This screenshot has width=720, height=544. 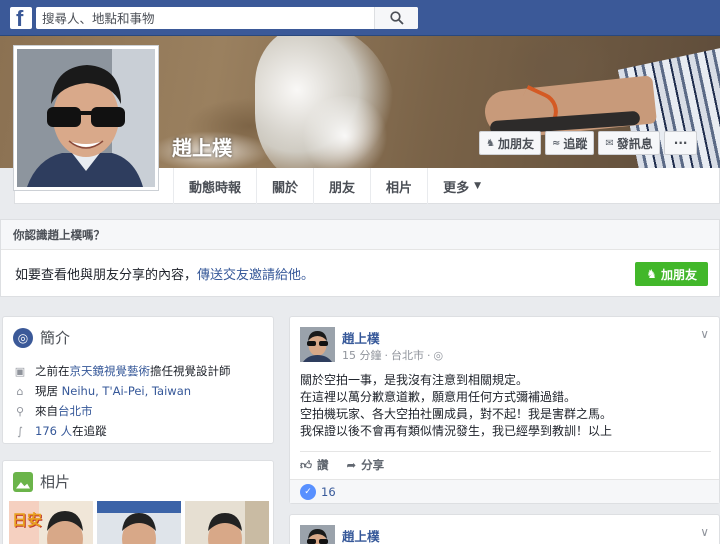 What do you see at coordinates (55, 338) in the screenshot?
I see `intro-title: 簡介` at bounding box center [55, 338].